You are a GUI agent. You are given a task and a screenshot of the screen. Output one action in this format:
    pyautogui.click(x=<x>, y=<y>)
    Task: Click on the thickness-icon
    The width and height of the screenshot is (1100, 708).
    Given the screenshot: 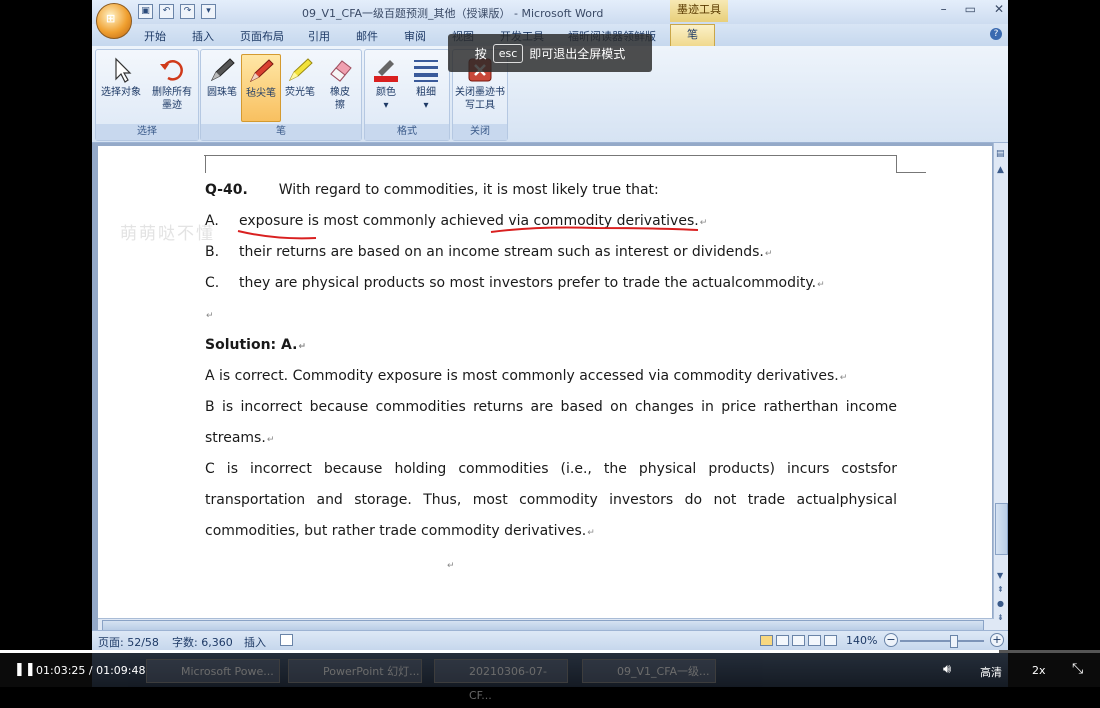 What is the action you would take?
    pyautogui.click(x=426, y=70)
    